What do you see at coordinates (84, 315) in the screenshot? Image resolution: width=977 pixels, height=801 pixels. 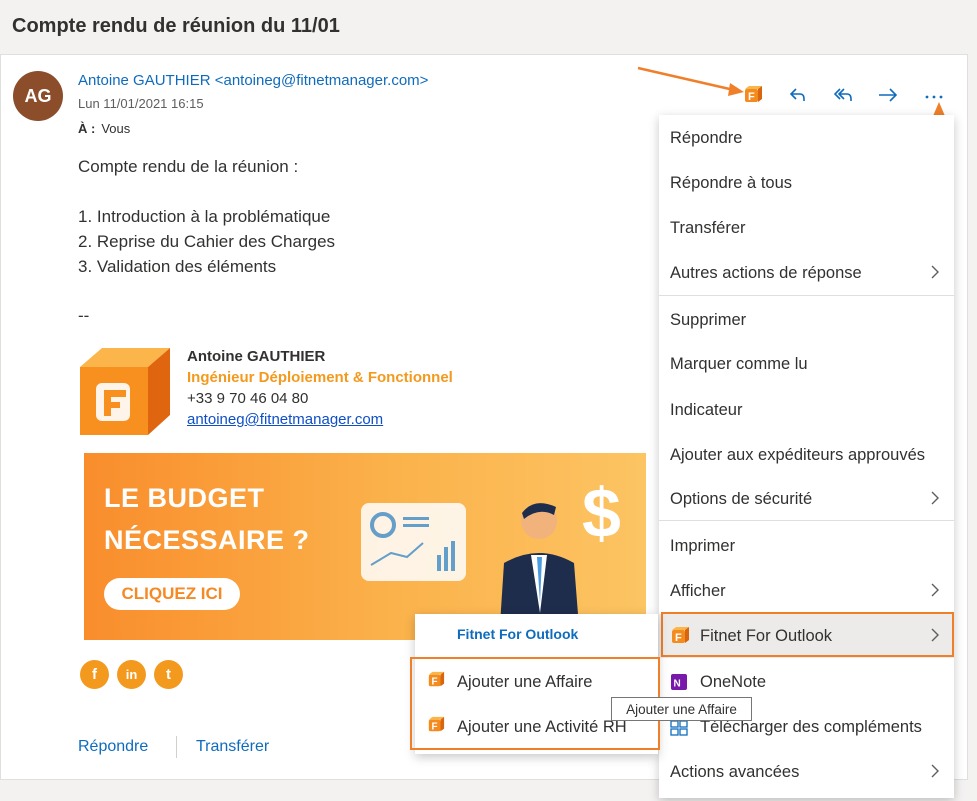 I see `body-line: --` at bounding box center [84, 315].